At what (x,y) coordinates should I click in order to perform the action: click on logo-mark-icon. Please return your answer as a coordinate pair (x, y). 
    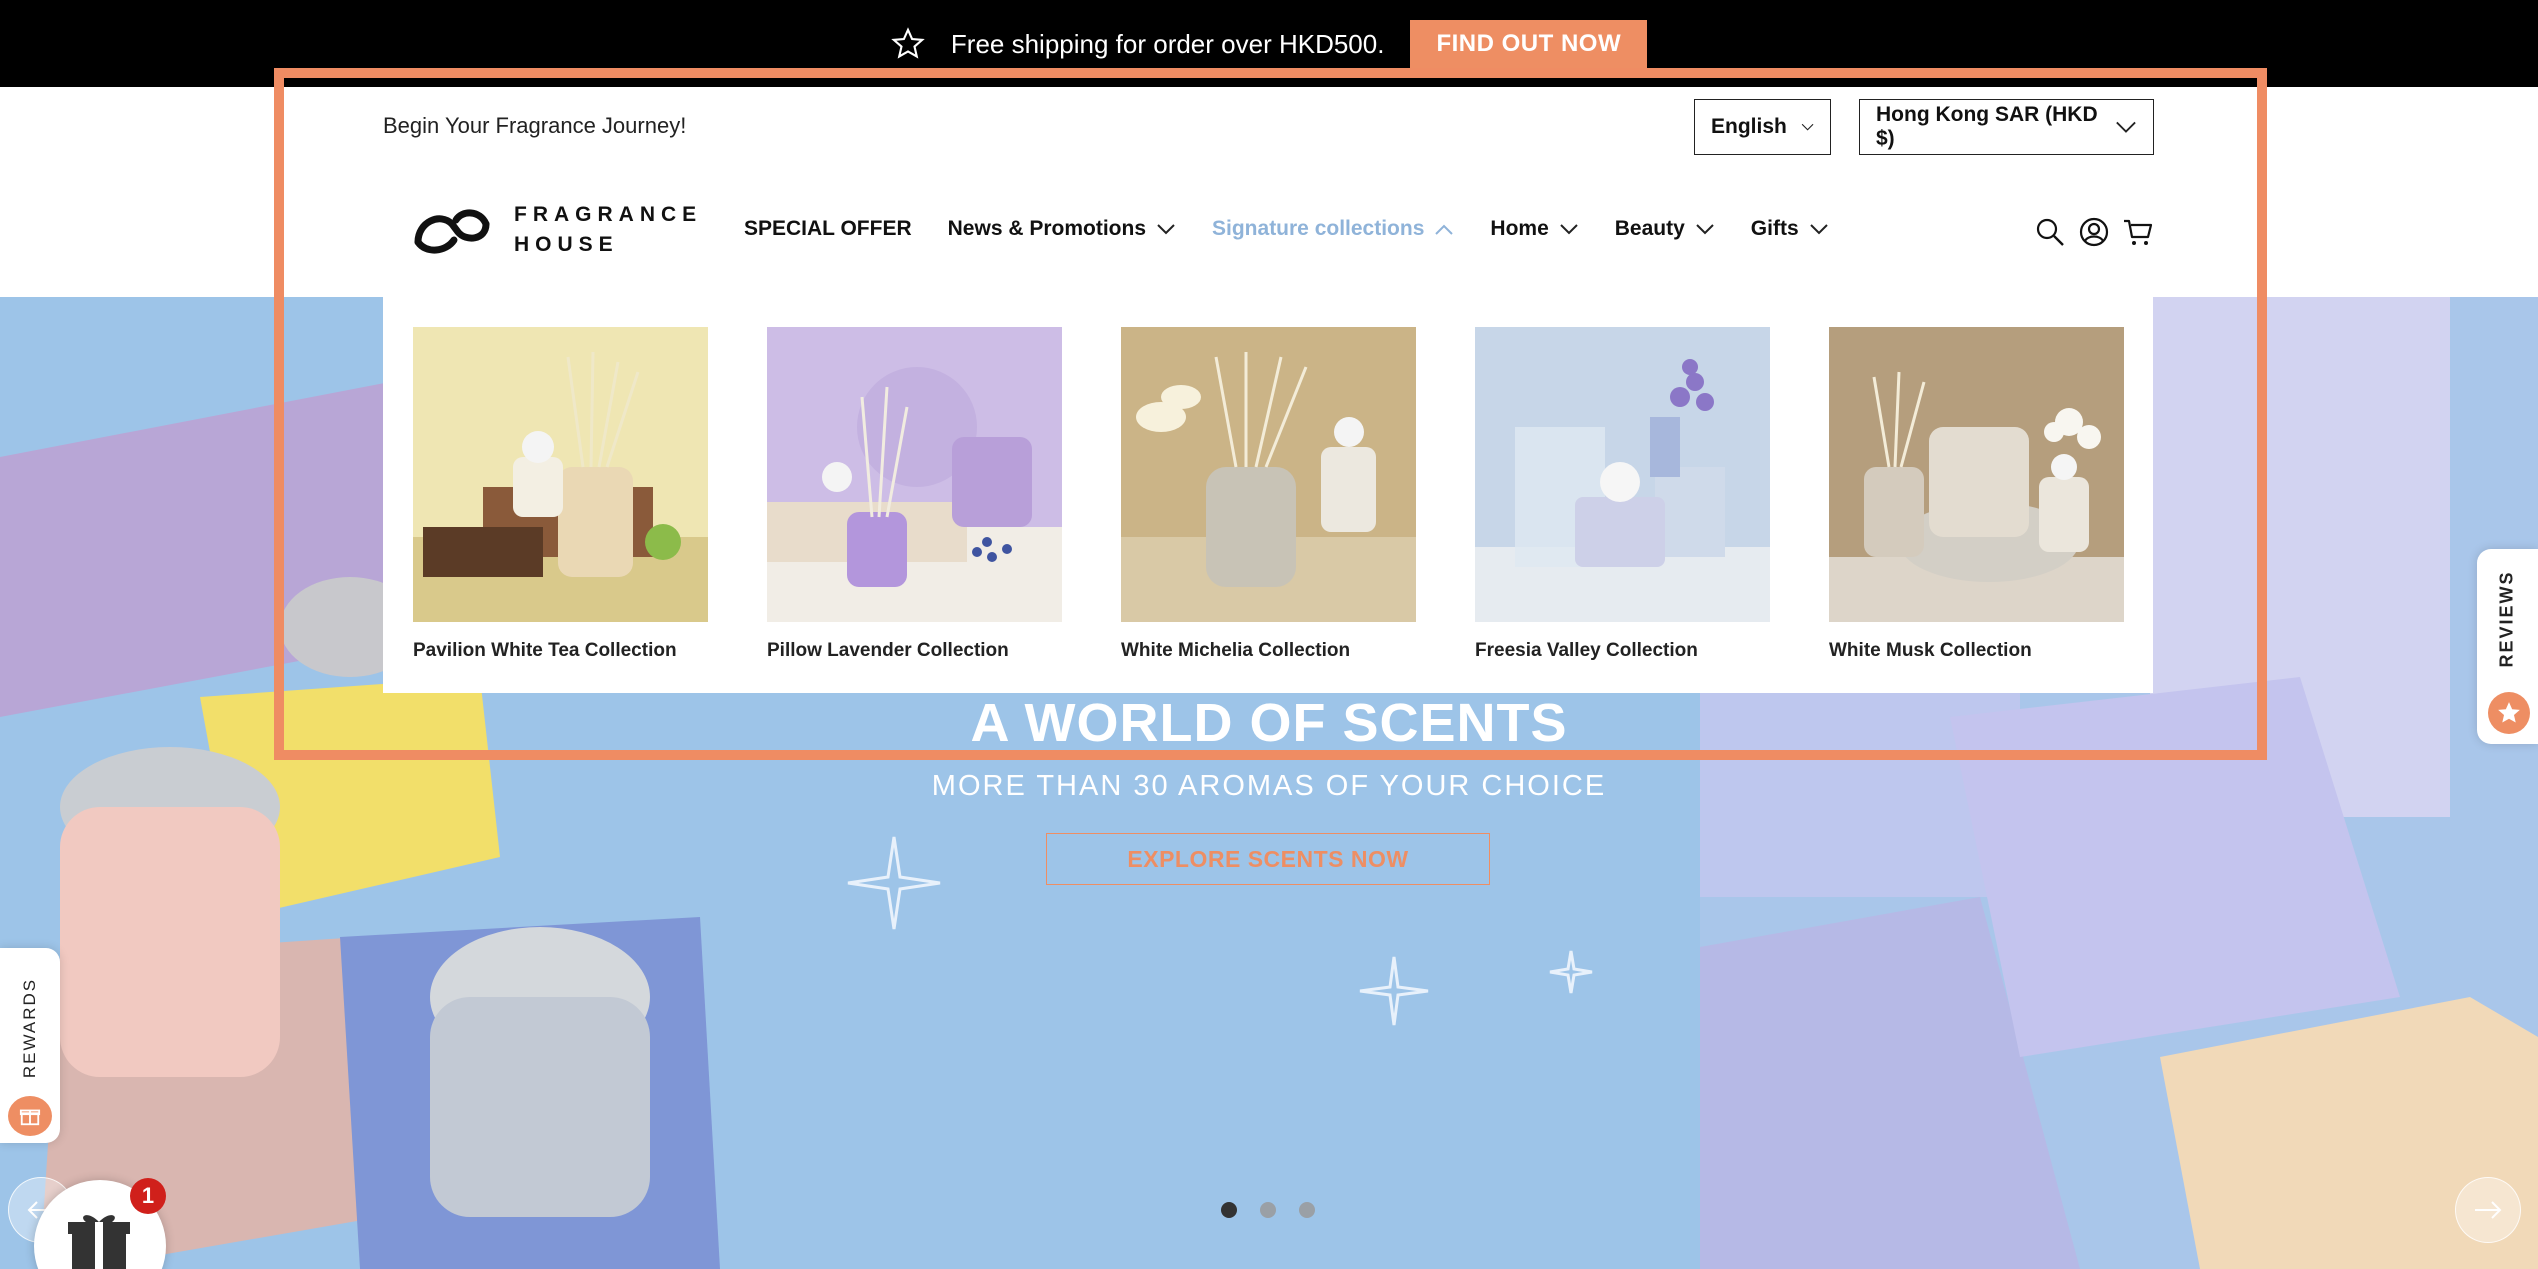
    Looking at the image, I should click on (452, 231).